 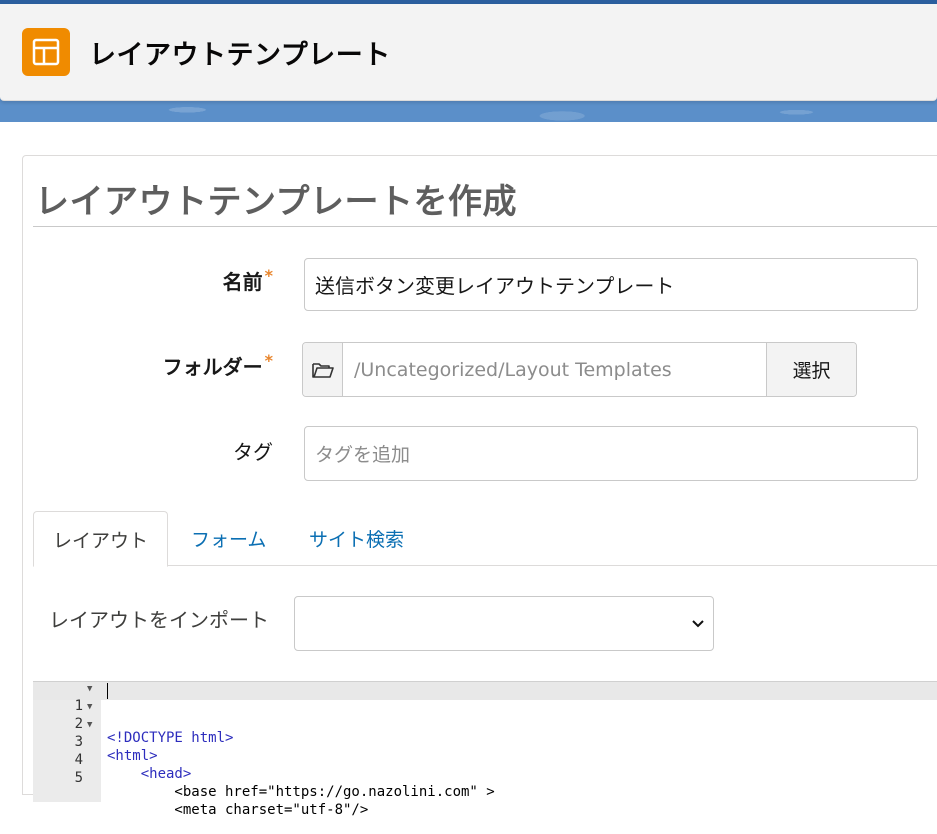 What do you see at coordinates (301, 792) in the screenshot?
I see `code-text: <base href="https://go.nazolini.com" >` at bounding box center [301, 792].